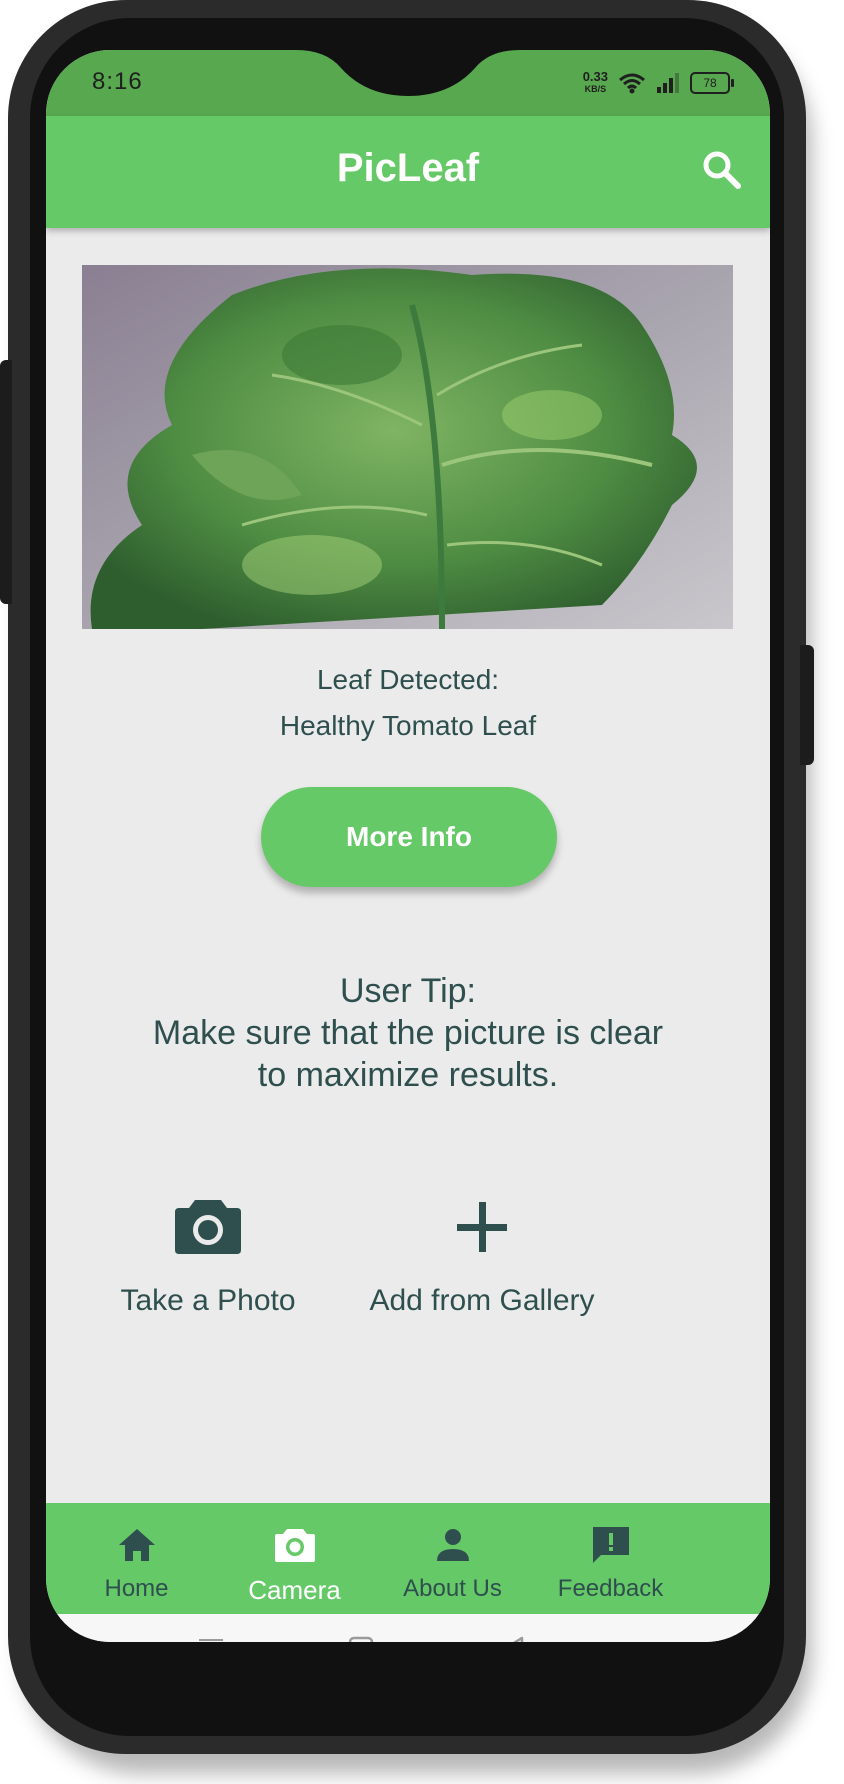 Image resolution: width=844 pixels, height=1784 pixels. Describe the element at coordinates (408, 1075) in the screenshot. I see `user-tip-line: to maximize results.` at that location.